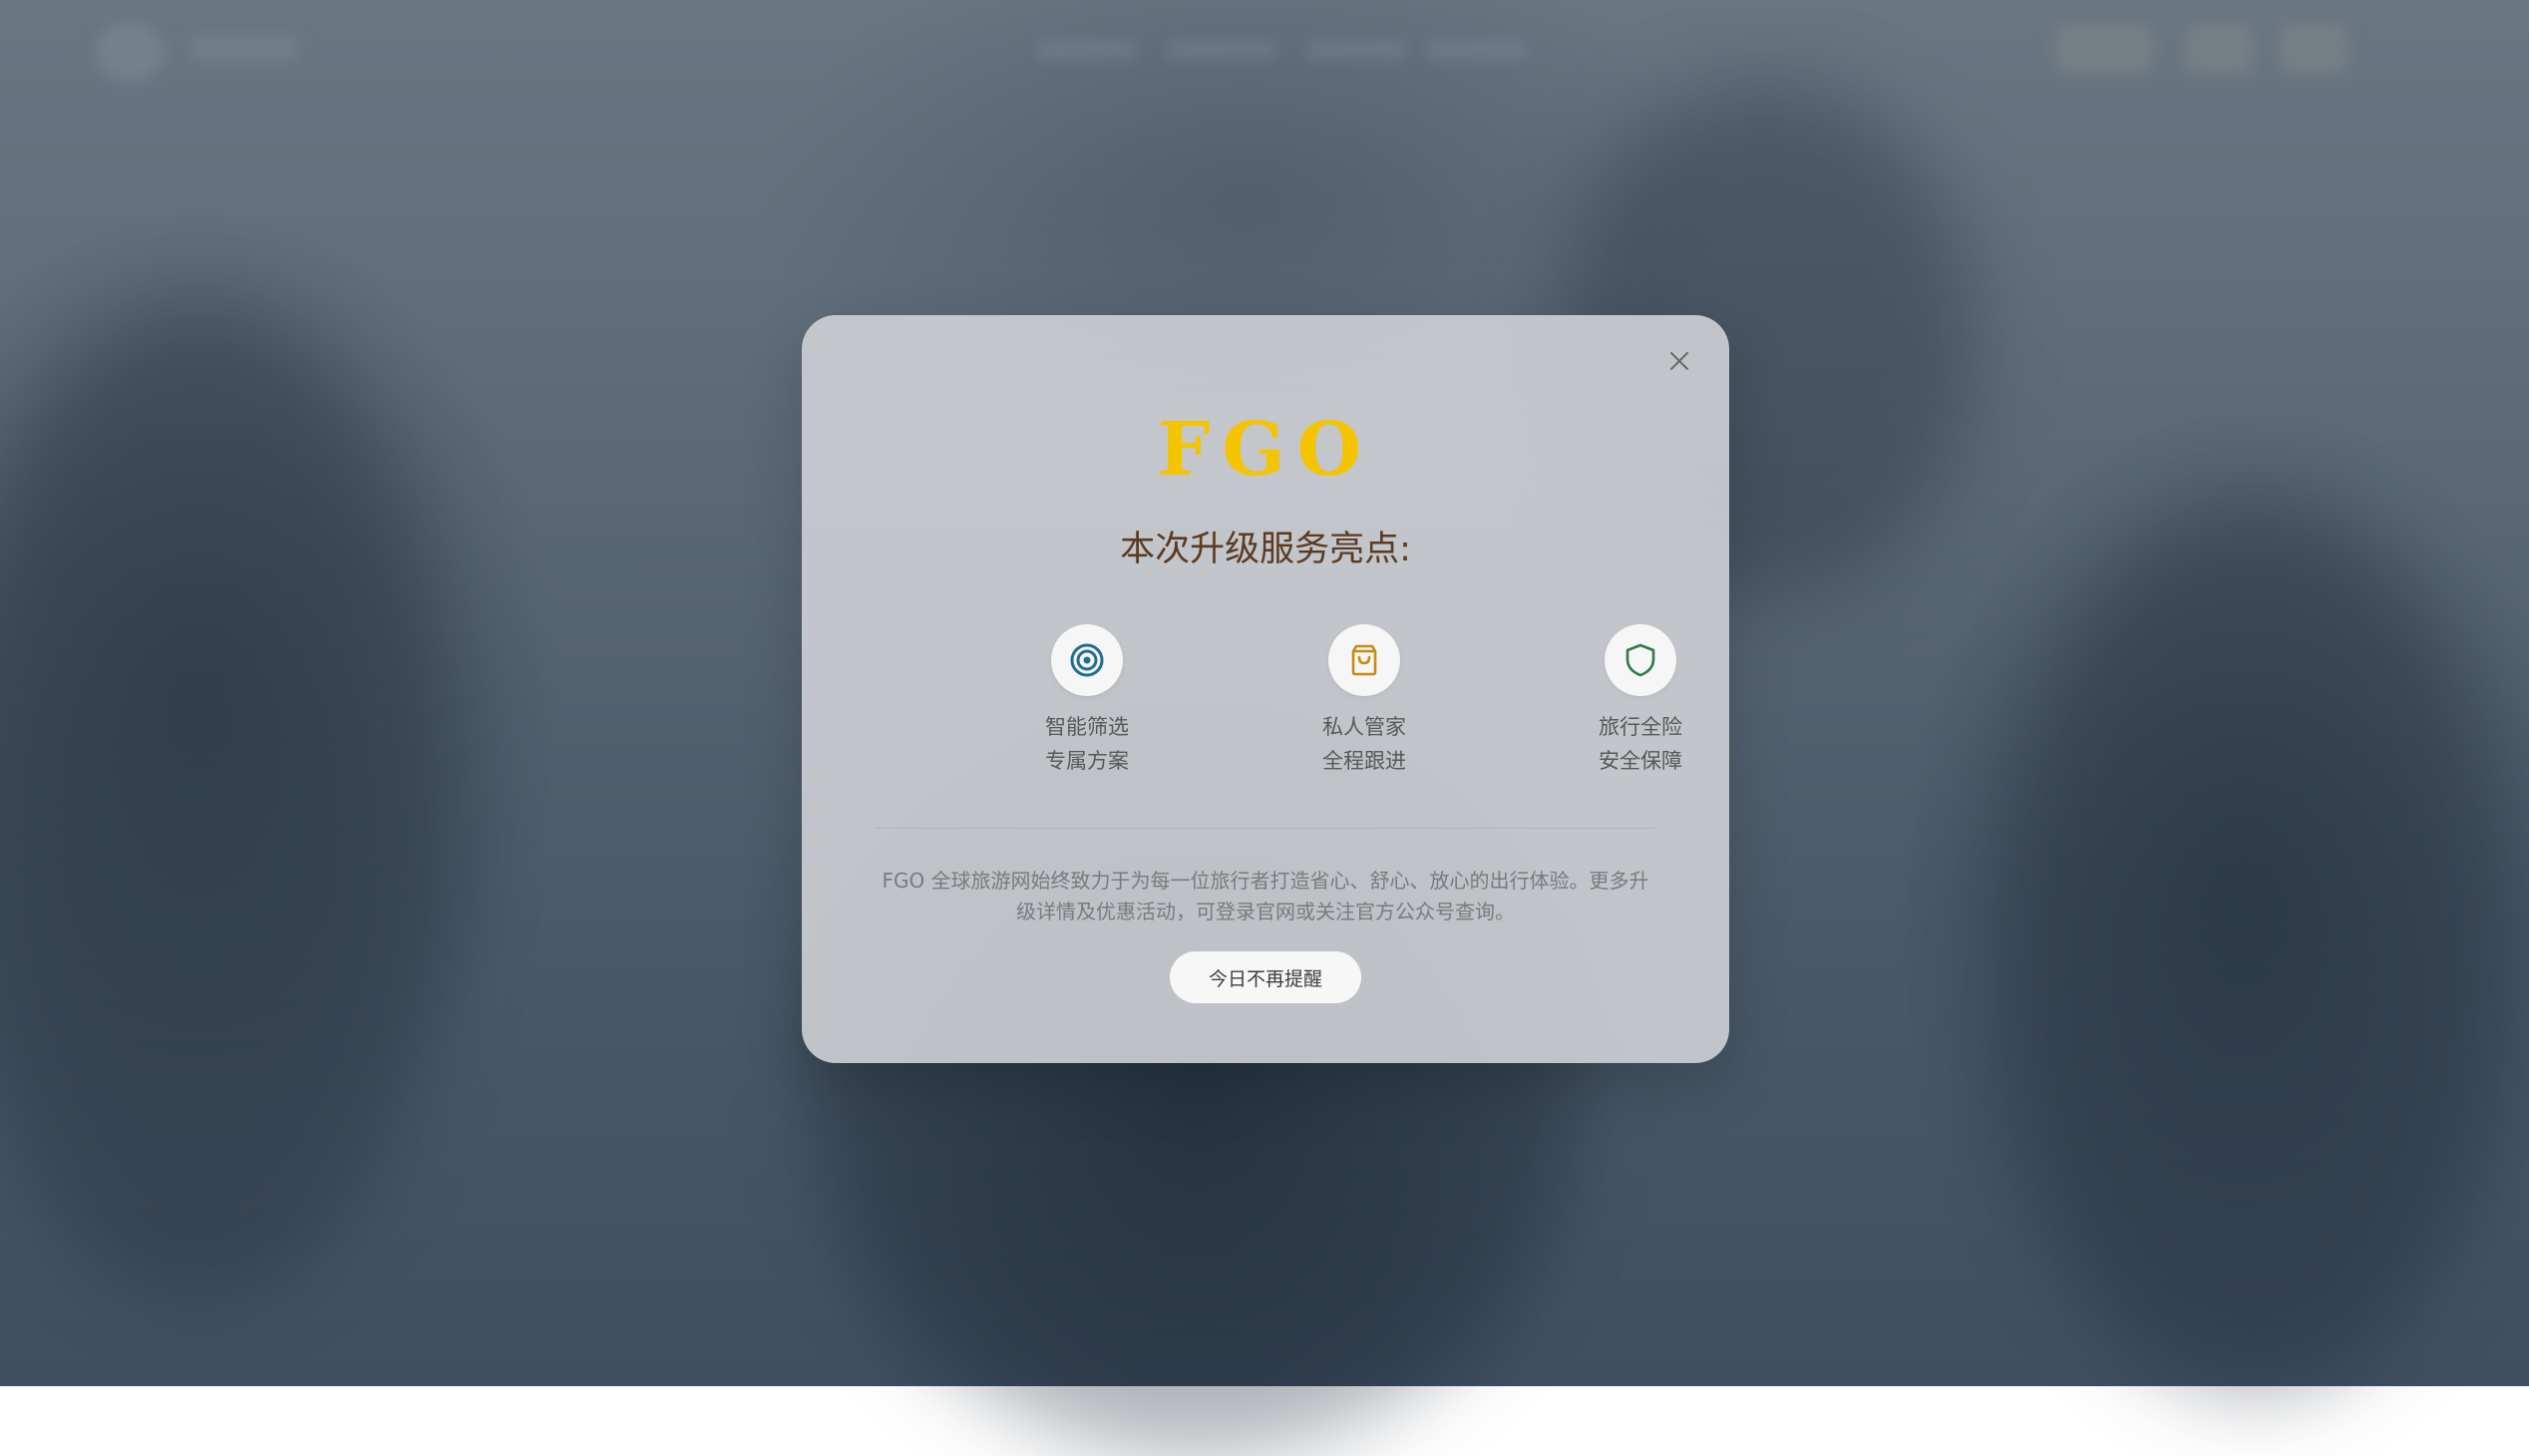  What do you see at coordinates (244, 48) in the screenshot?
I see `blurred-brand-text` at bounding box center [244, 48].